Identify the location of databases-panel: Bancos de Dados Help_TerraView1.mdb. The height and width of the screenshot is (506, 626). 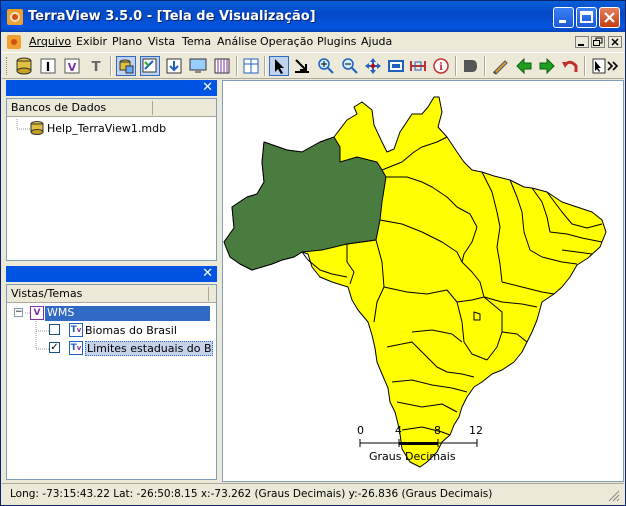
(111, 179).